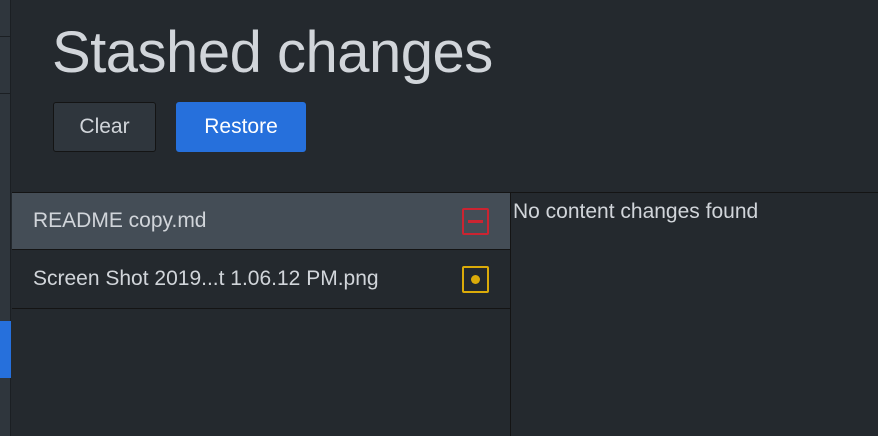  What do you see at coordinates (104, 127) in the screenshot?
I see `clear-button: Clear` at bounding box center [104, 127].